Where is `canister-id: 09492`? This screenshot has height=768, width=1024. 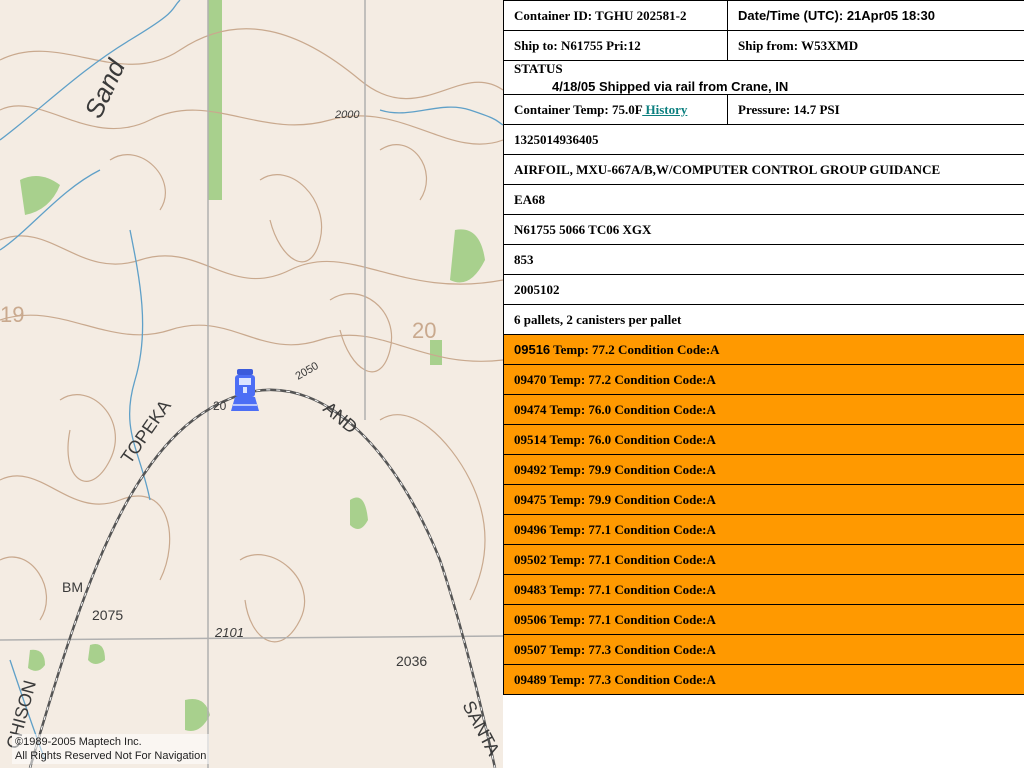
canister-id: 09492 is located at coordinates (530, 469).